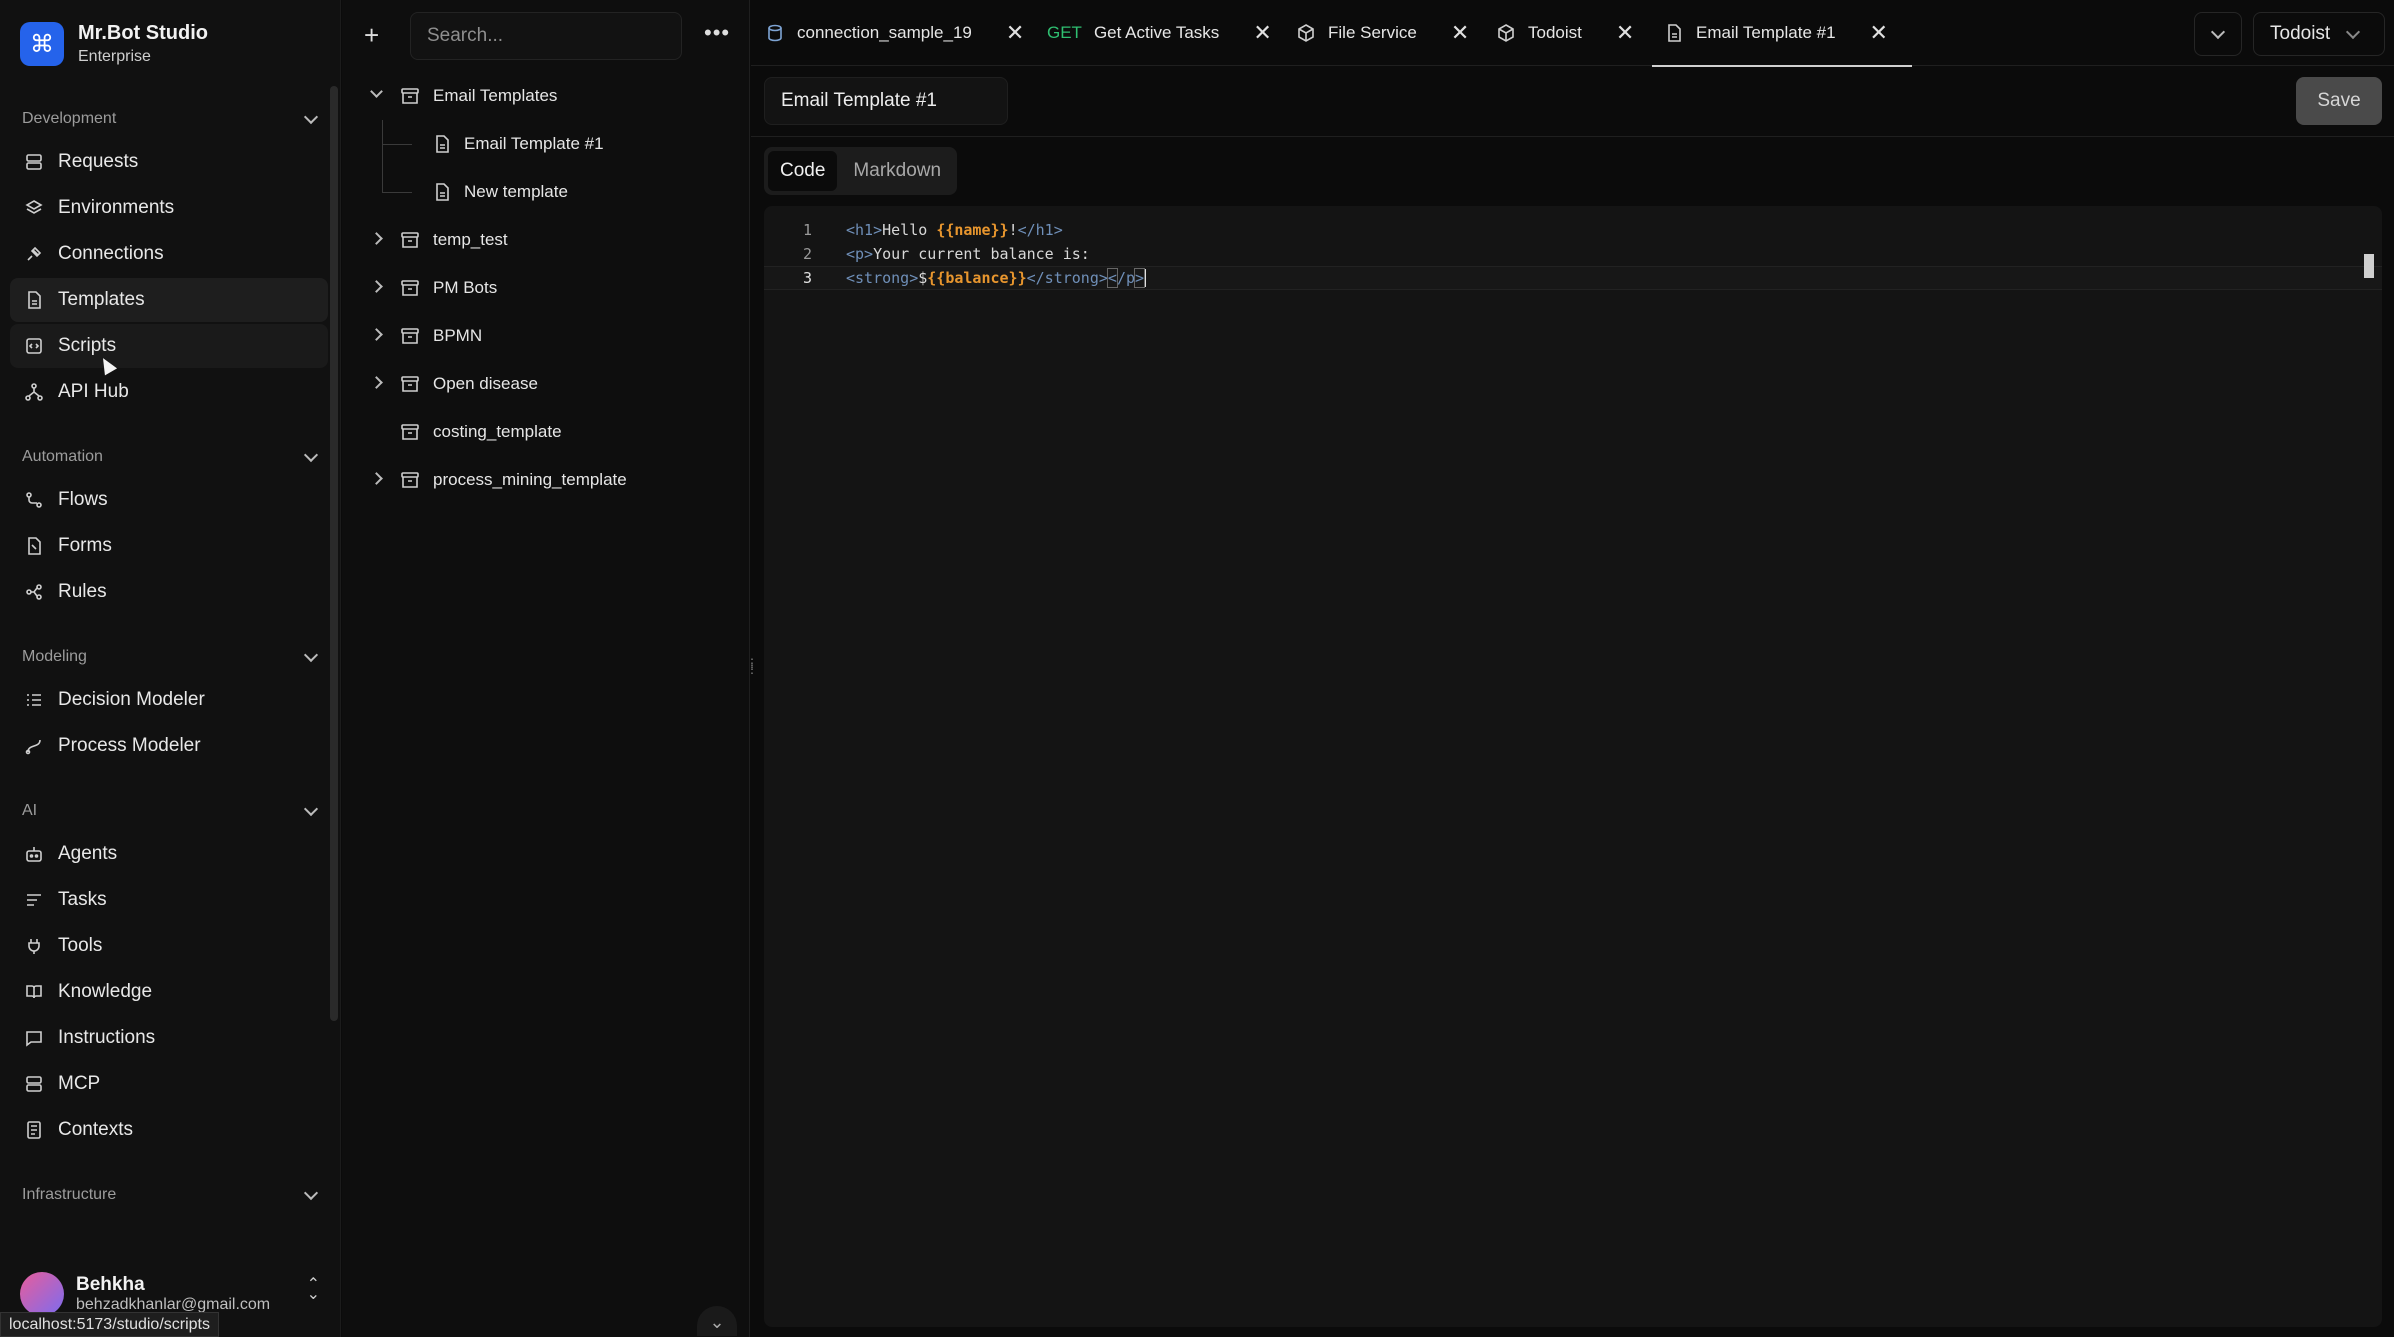 The image size is (2394, 1337). What do you see at coordinates (717, 1321) in the screenshot?
I see `chevron-down-icon: ⌄` at bounding box center [717, 1321].